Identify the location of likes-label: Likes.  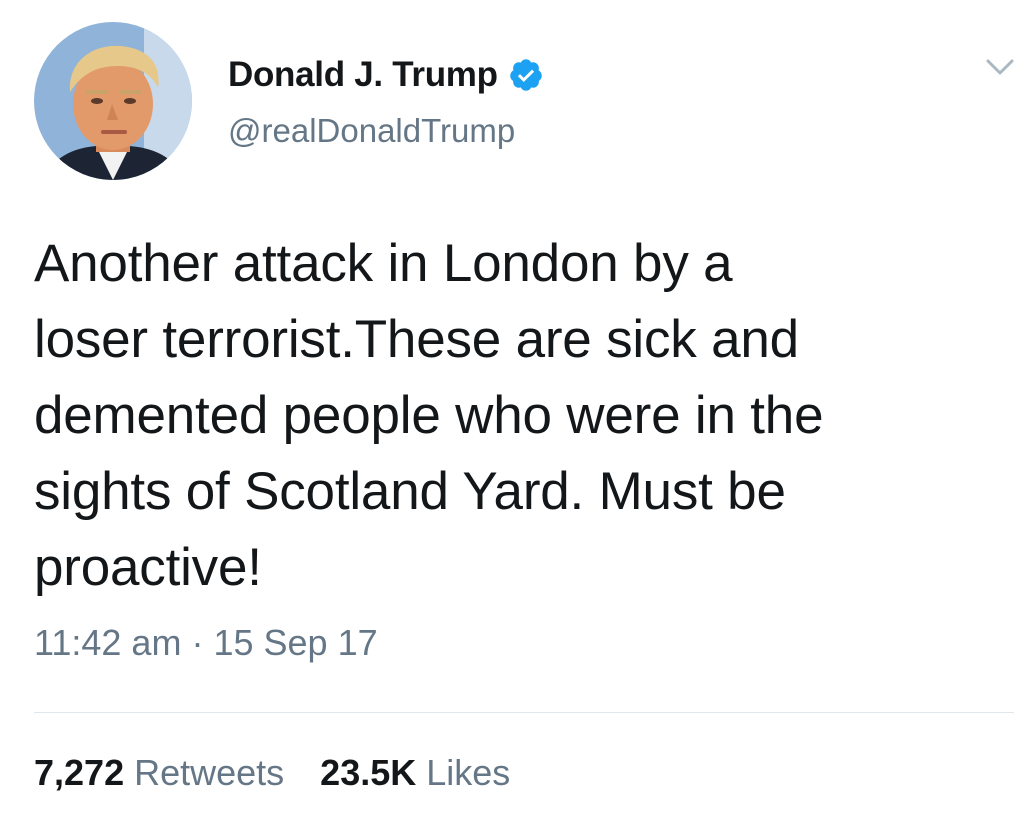
(468, 772).